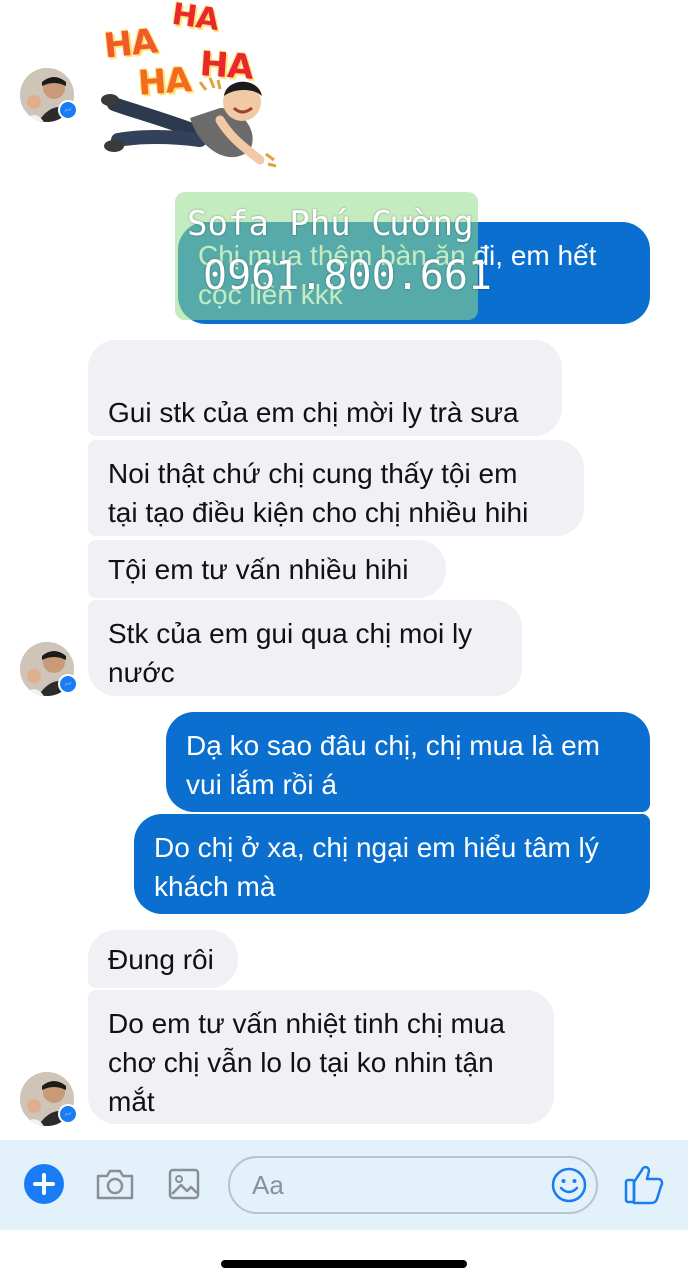 This screenshot has height=1280, width=688. What do you see at coordinates (189, 122) in the screenshot?
I see `laughing-man-figure` at bounding box center [189, 122].